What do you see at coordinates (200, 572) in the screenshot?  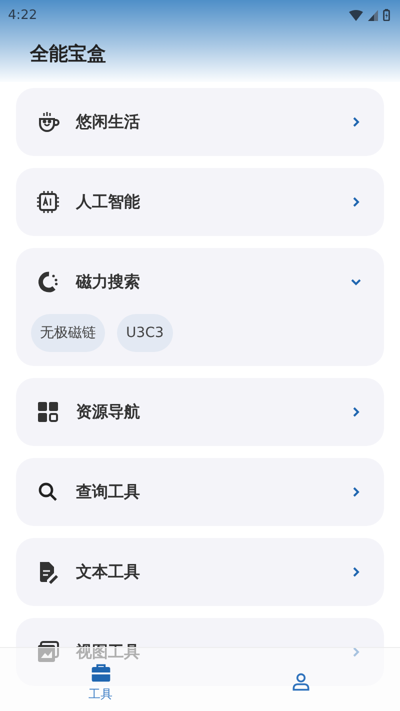 I see `category-card: 文本工具` at bounding box center [200, 572].